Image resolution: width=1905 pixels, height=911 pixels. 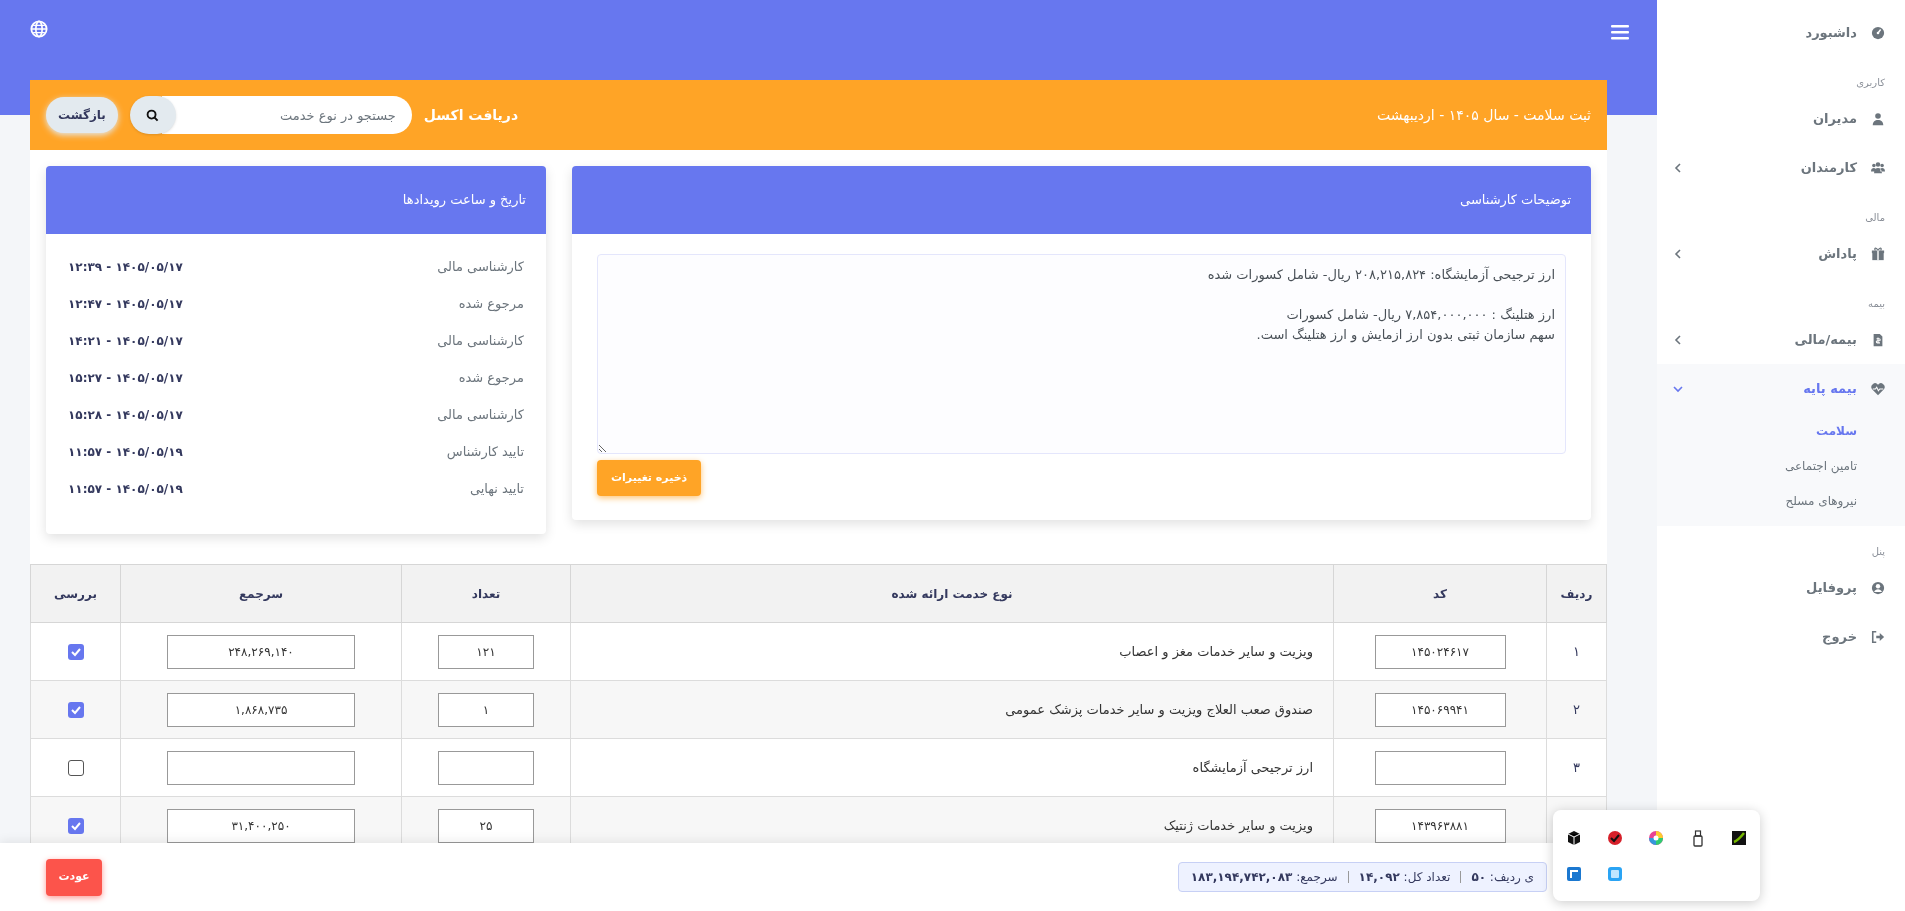 What do you see at coordinates (1573, 838) in the screenshot?
I see `cube-icon` at bounding box center [1573, 838].